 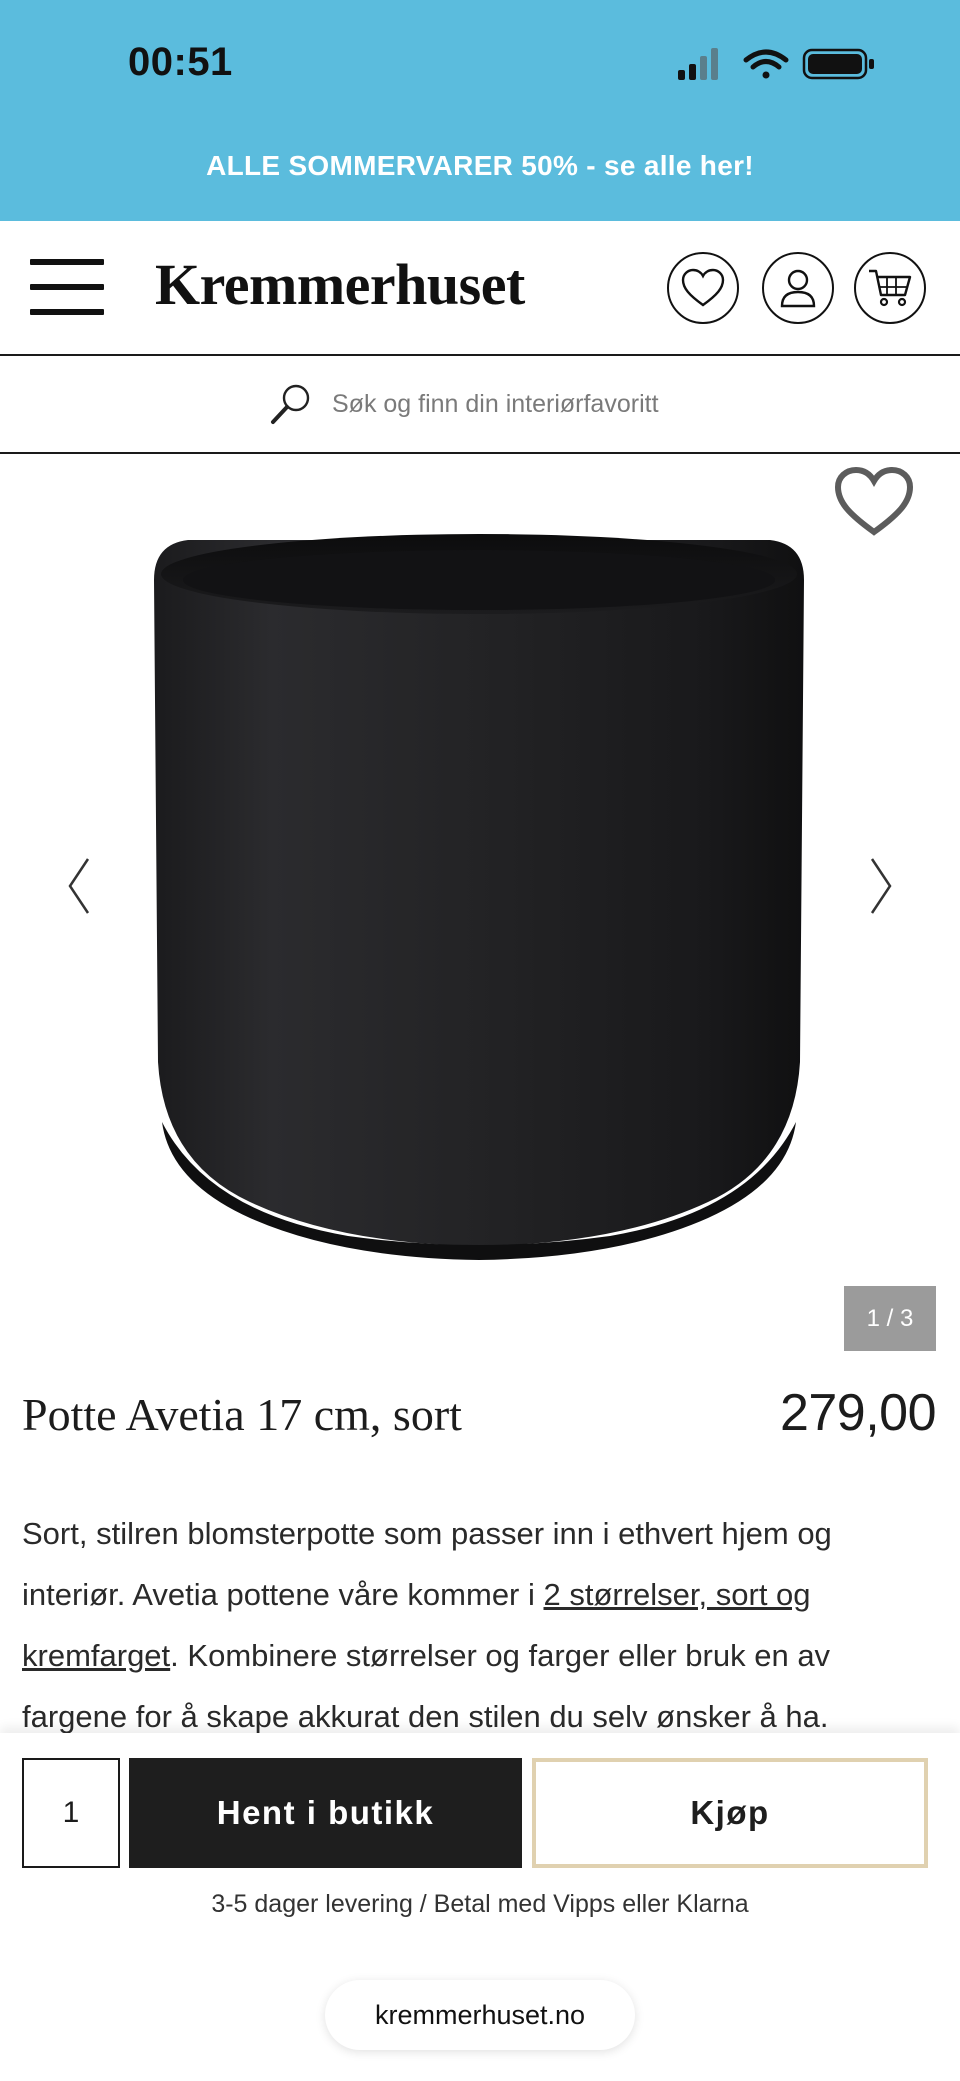 I want to click on site-logo: Kremmerhuset, so click(x=340, y=284).